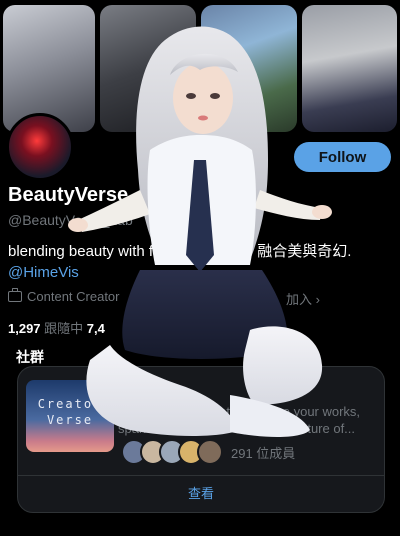 This screenshot has height=536, width=400. I want to click on profile-stats: 1,297 跟隨中 7,4, so click(56, 327).